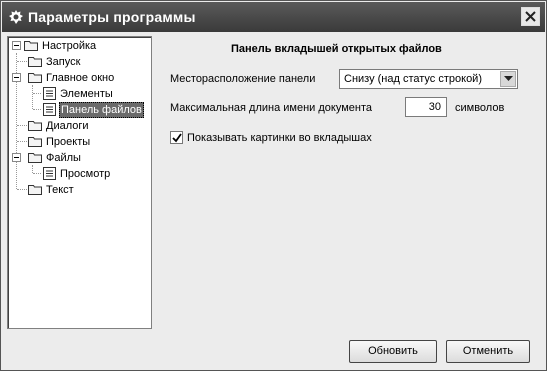 The image size is (547, 371). I want to click on tree-item-projects: Проекты, so click(59, 141).